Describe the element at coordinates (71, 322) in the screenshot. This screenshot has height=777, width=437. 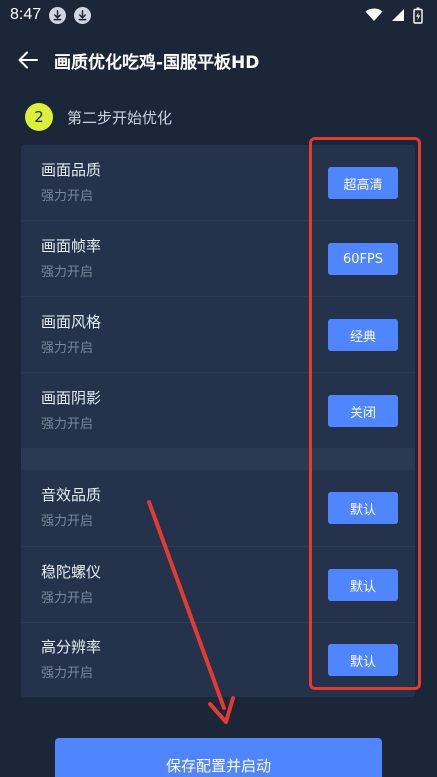
I see `setting-title: 画面风格` at that location.